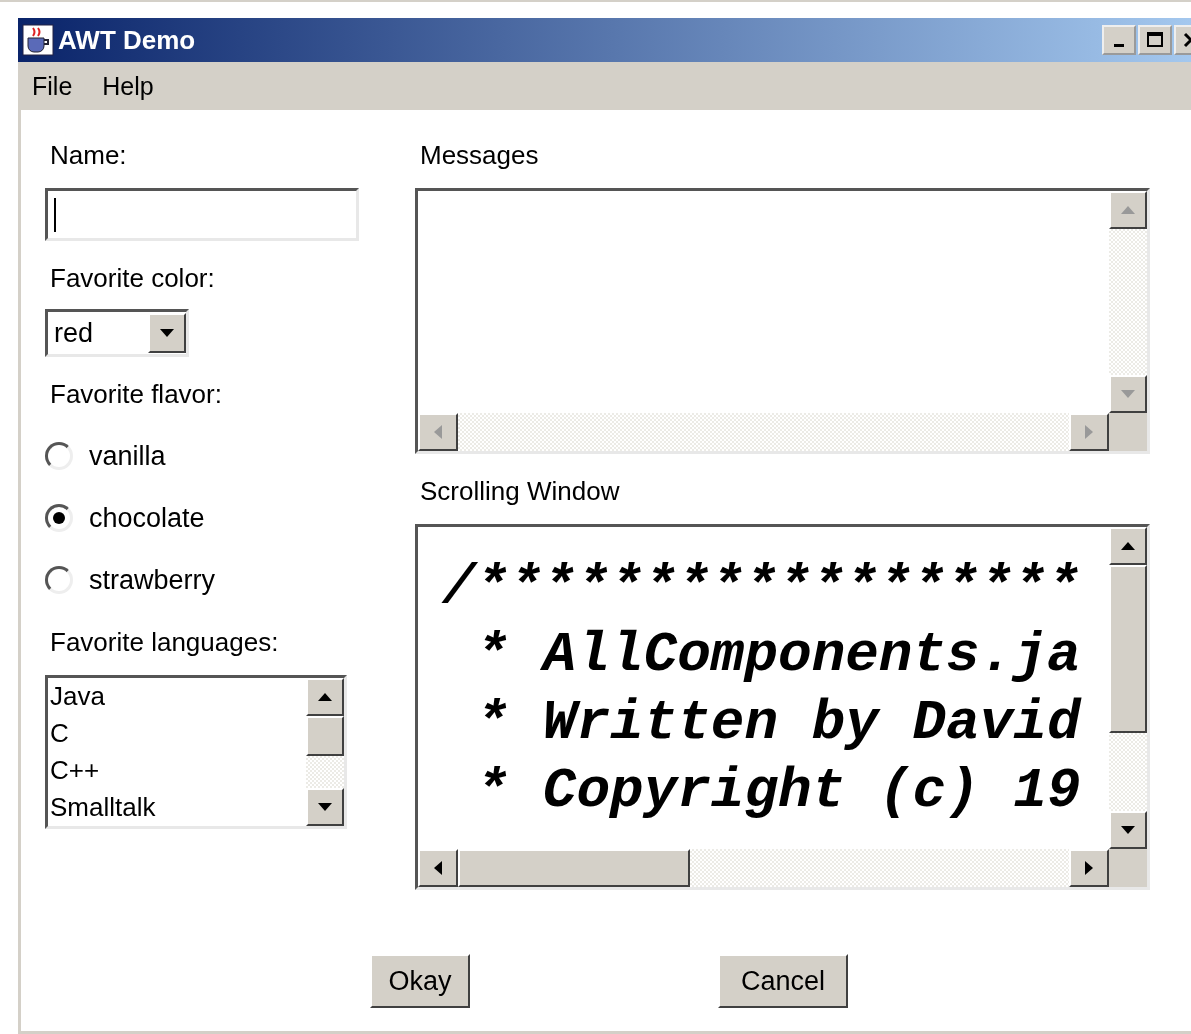  Describe the element at coordinates (77, 696) in the screenshot. I see `list-item: Java` at that location.